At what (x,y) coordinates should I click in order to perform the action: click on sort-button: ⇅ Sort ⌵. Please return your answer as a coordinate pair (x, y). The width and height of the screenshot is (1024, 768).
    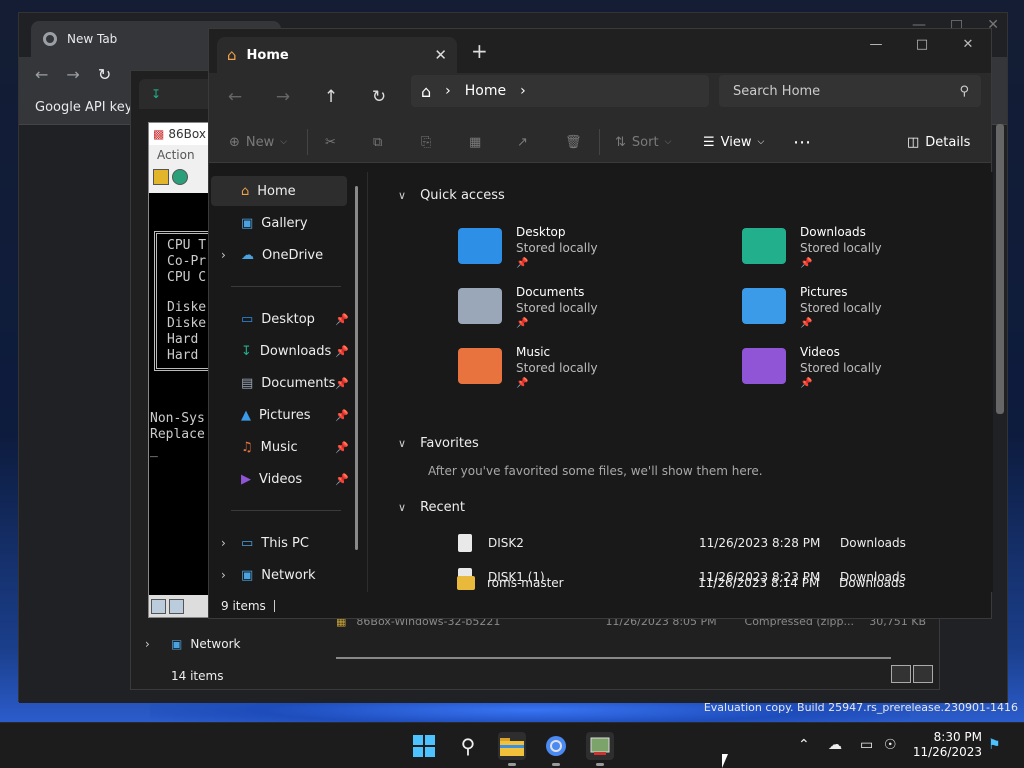
    Looking at the image, I should click on (643, 142).